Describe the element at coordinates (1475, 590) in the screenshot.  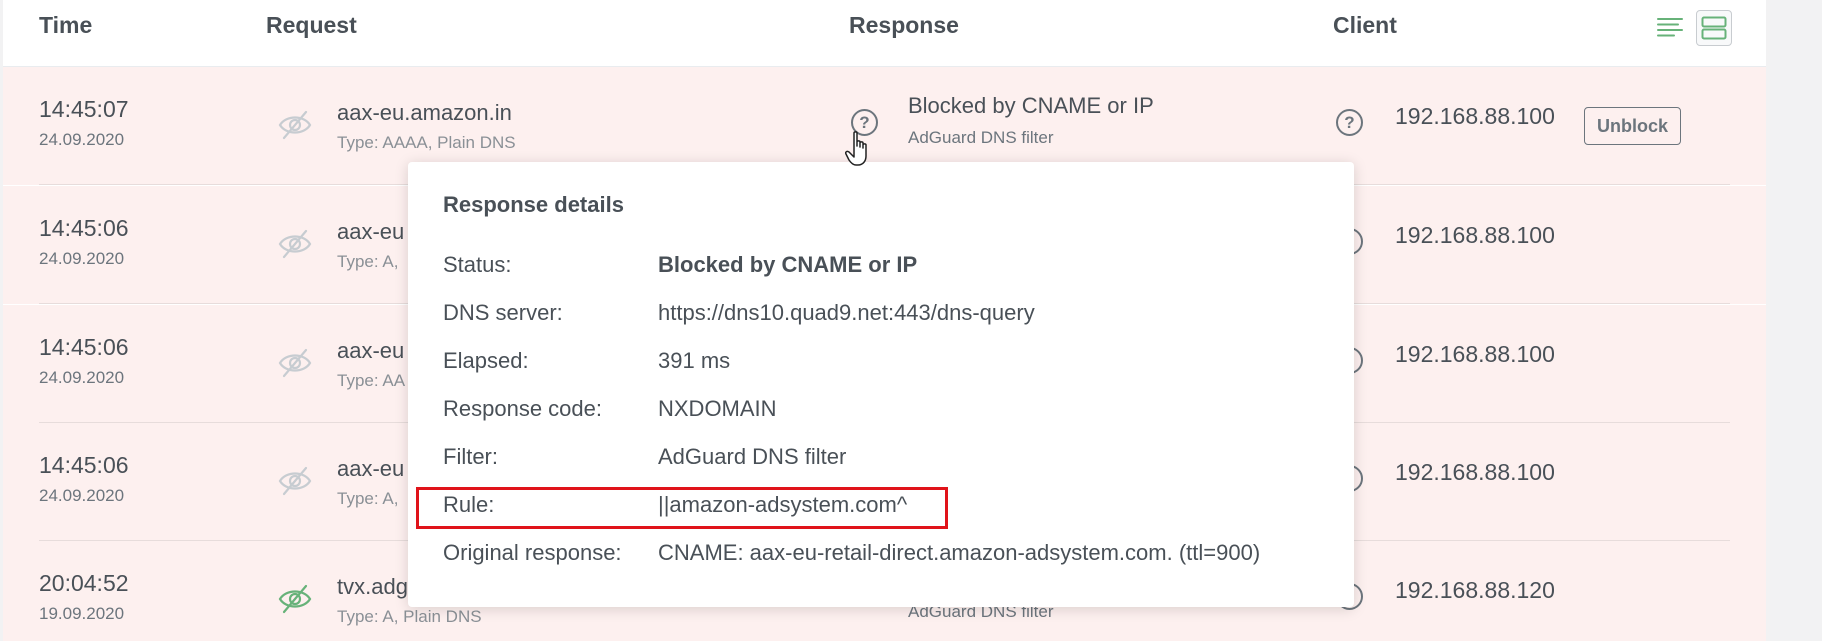
I see `client-ip: 192.168.88.120` at that location.